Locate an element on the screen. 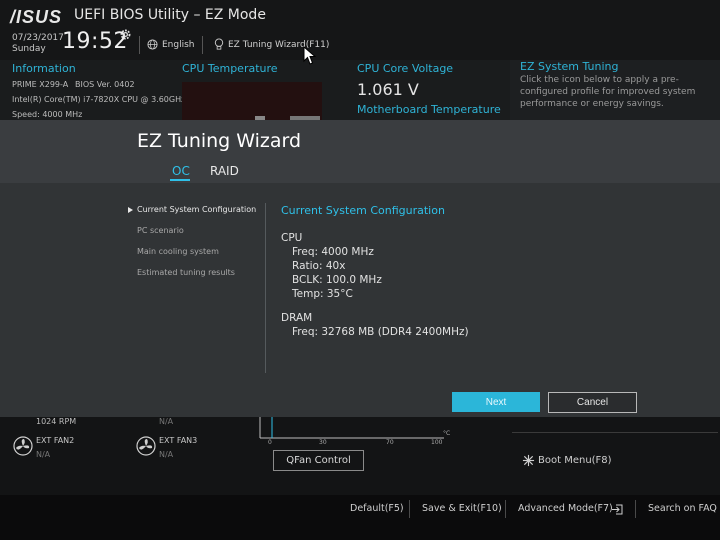 The image size is (720, 540). cpu-freq: Freq: 4000 MHz is located at coordinates (333, 252).